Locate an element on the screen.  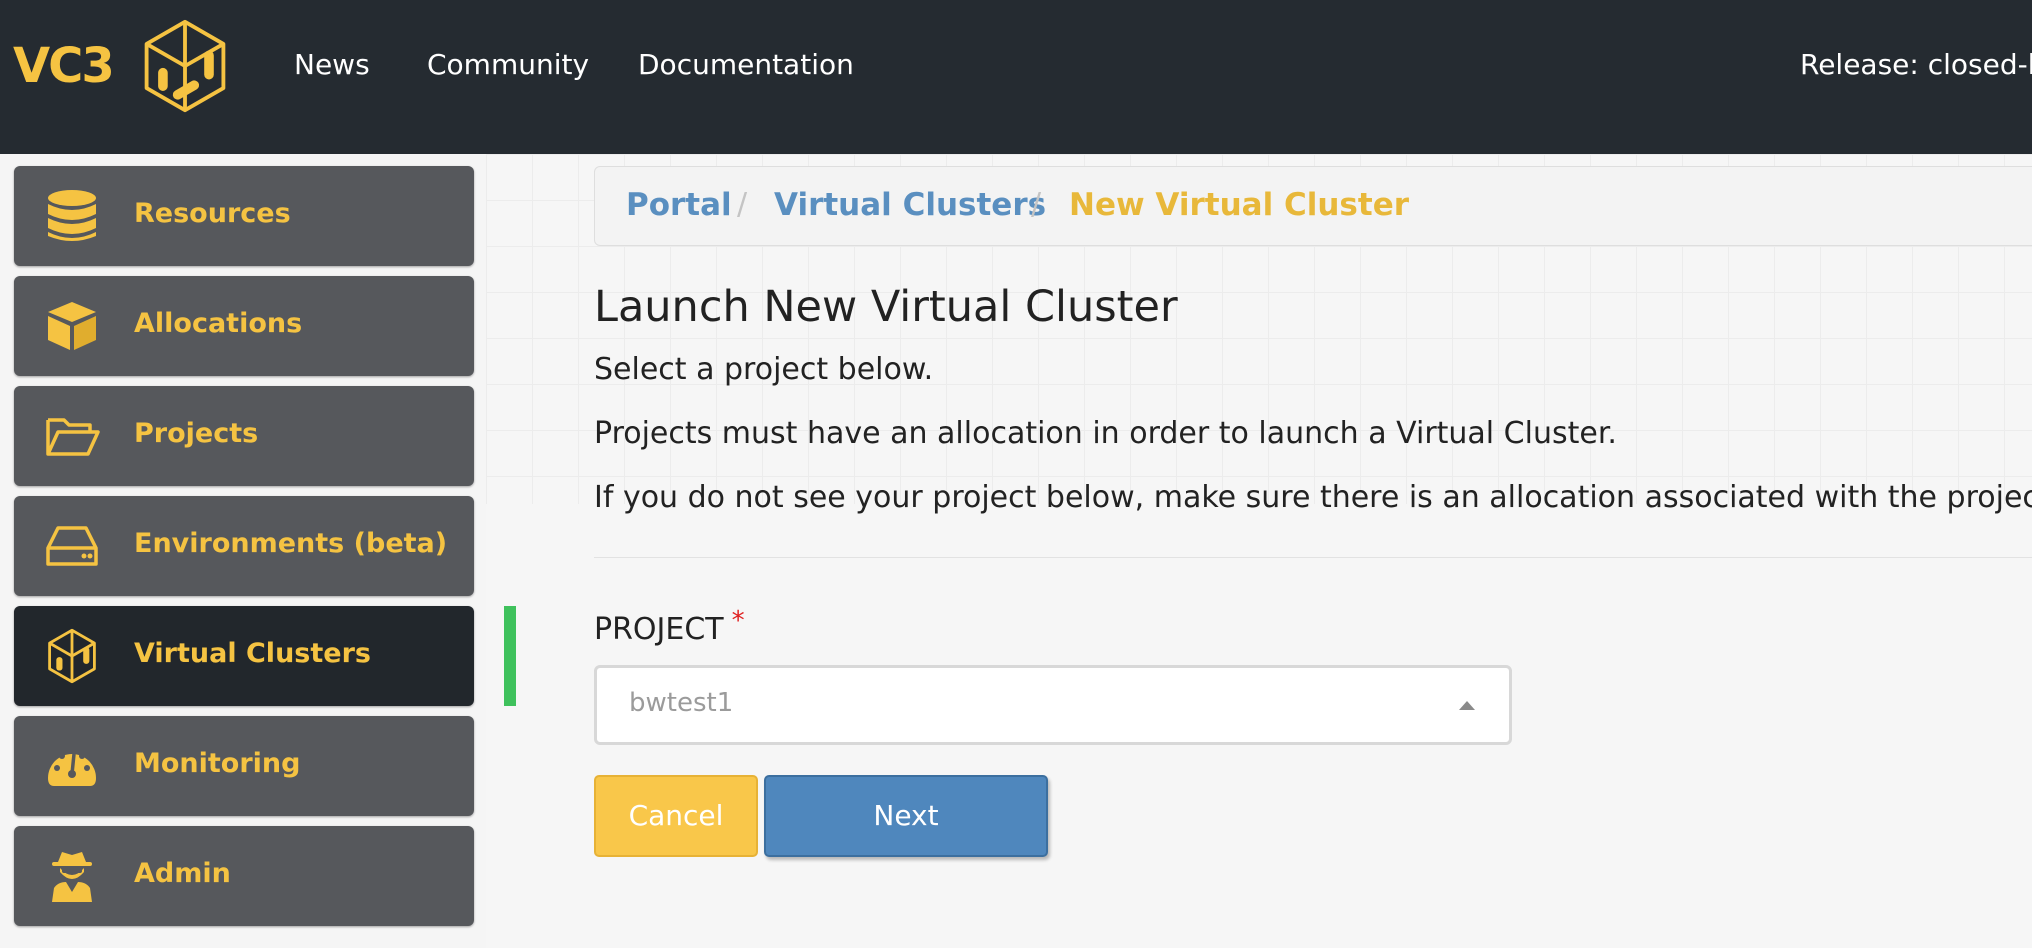
sidebar-item-environments: Environments (beta) is located at coordinates (244, 546).